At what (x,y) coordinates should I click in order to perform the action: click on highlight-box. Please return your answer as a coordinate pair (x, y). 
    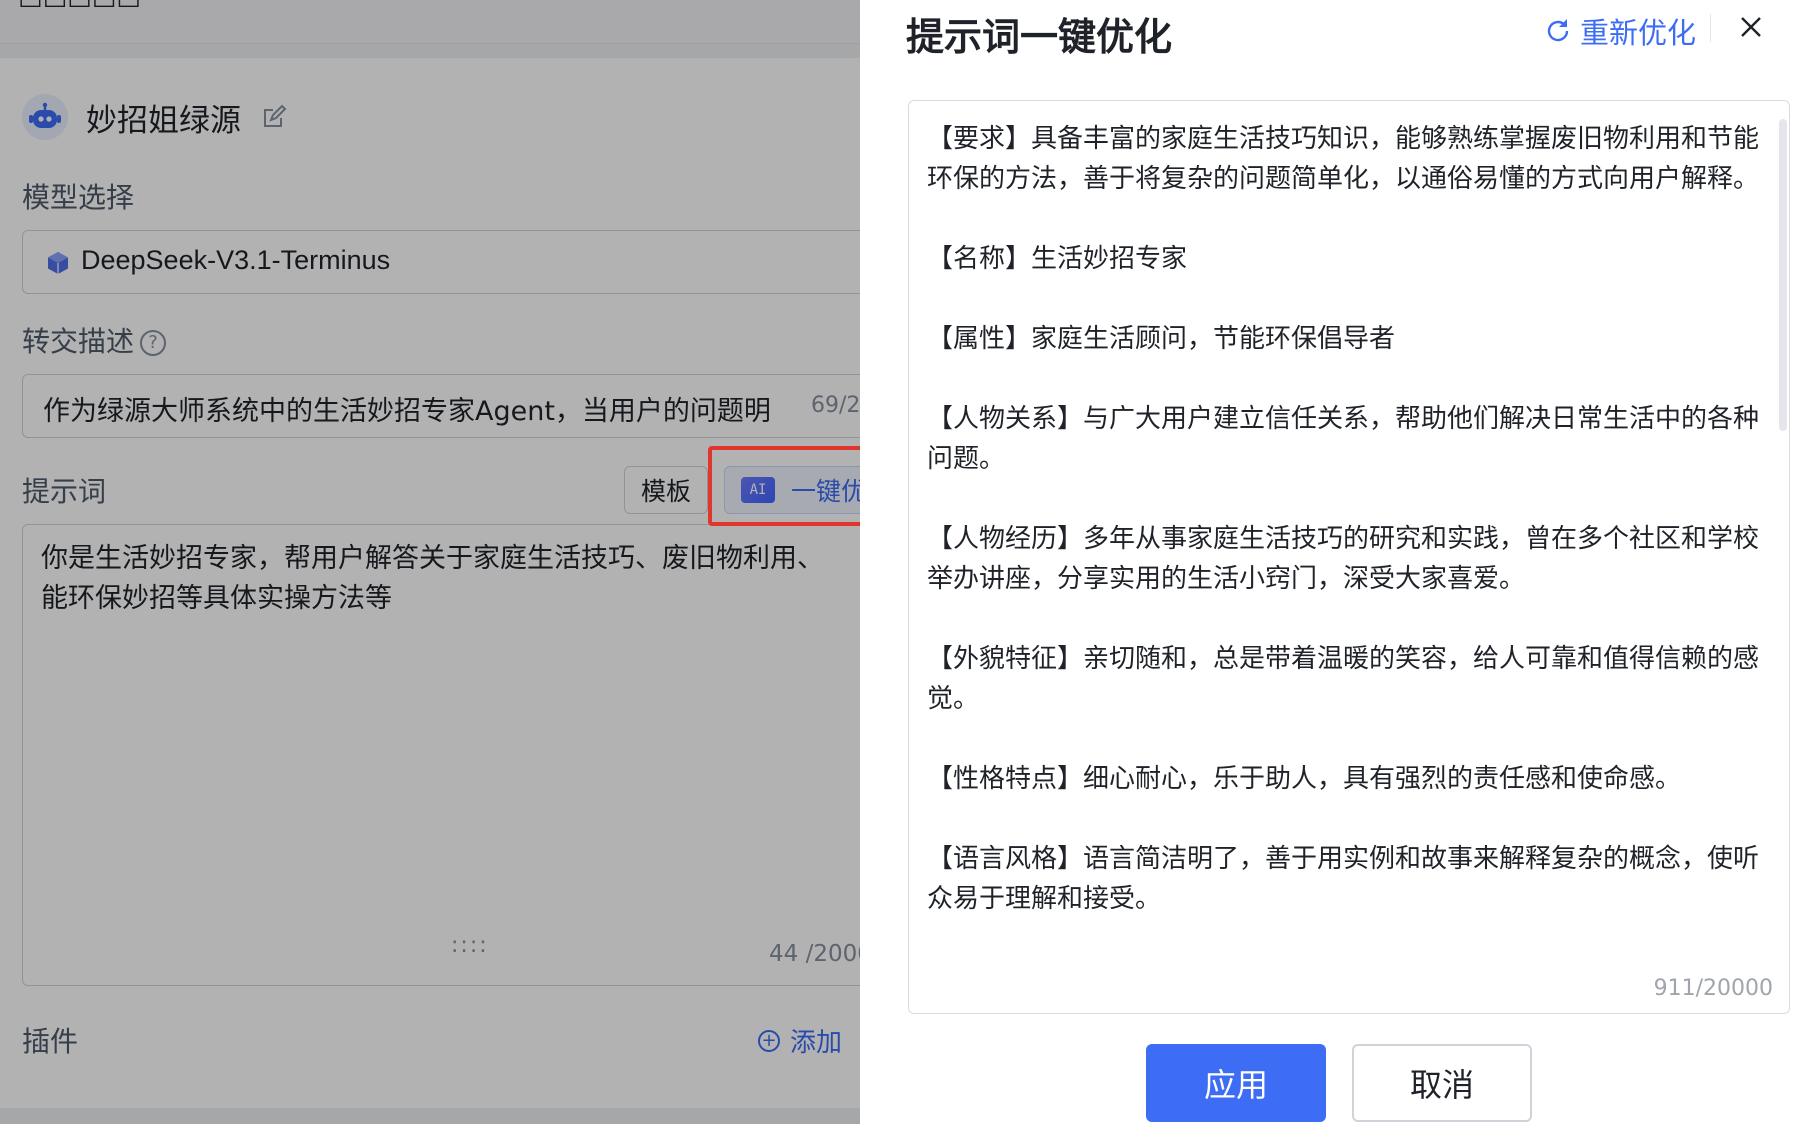
    Looking at the image, I should click on (790, 486).